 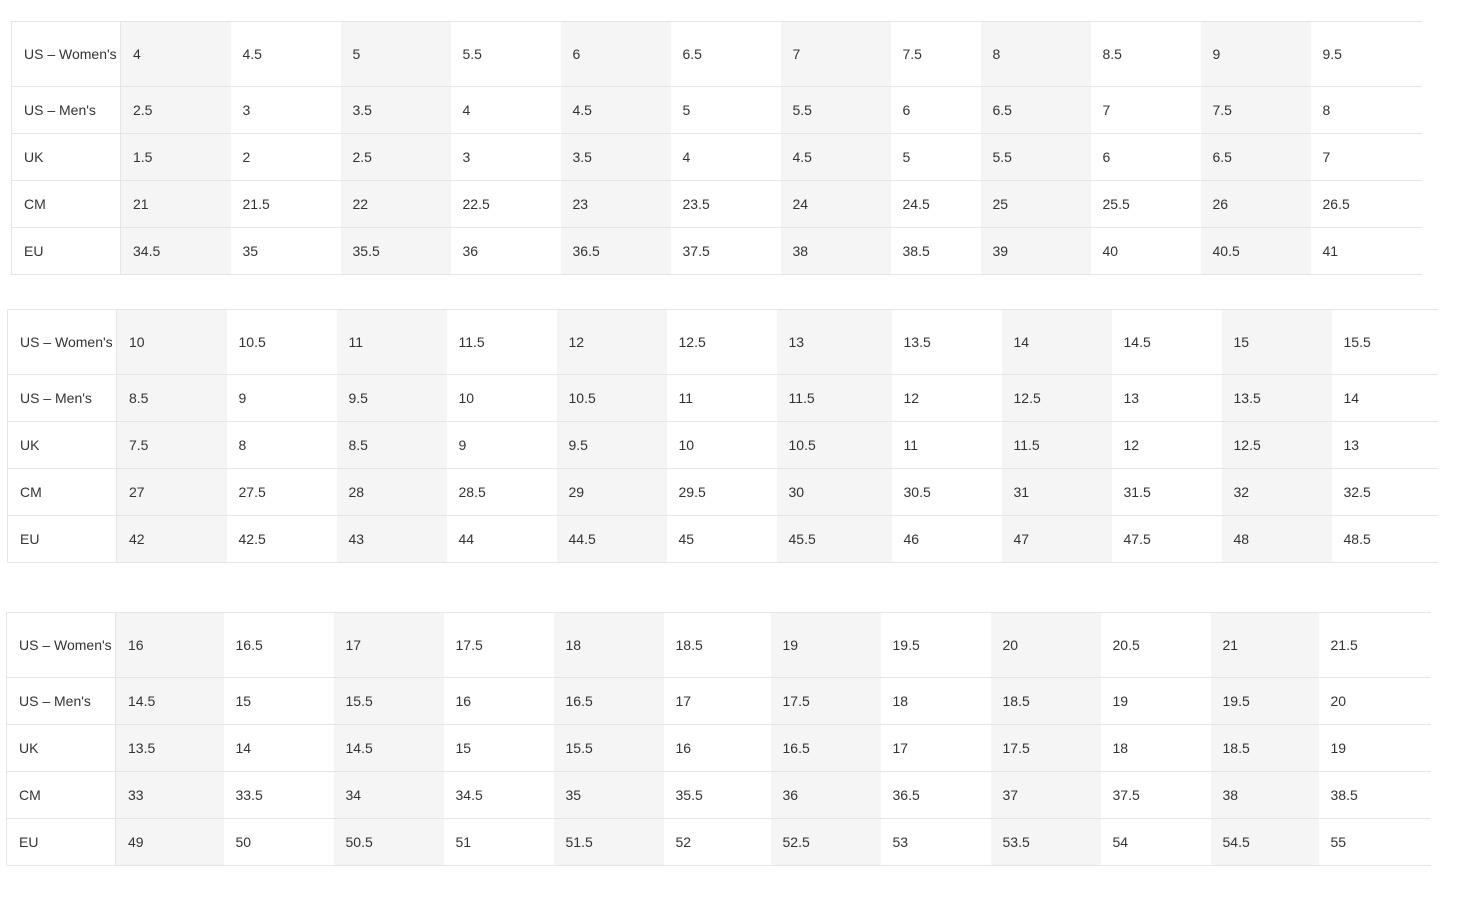 I want to click on size-row: US – Men's 2.5 3 3.5 4 4.5 5 5.5 6 6.5 7 7.5 8, so click(x=716, y=110).